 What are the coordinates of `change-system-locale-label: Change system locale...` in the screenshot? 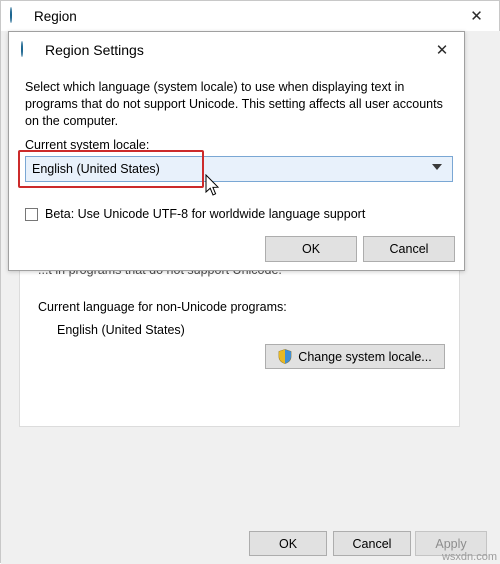 It's located at (365, 356).